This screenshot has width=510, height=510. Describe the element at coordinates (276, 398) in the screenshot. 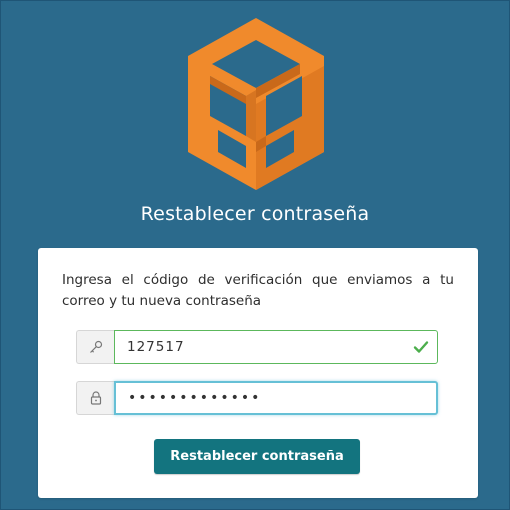

I see `new-password-input: •••••••••••••` at that location.